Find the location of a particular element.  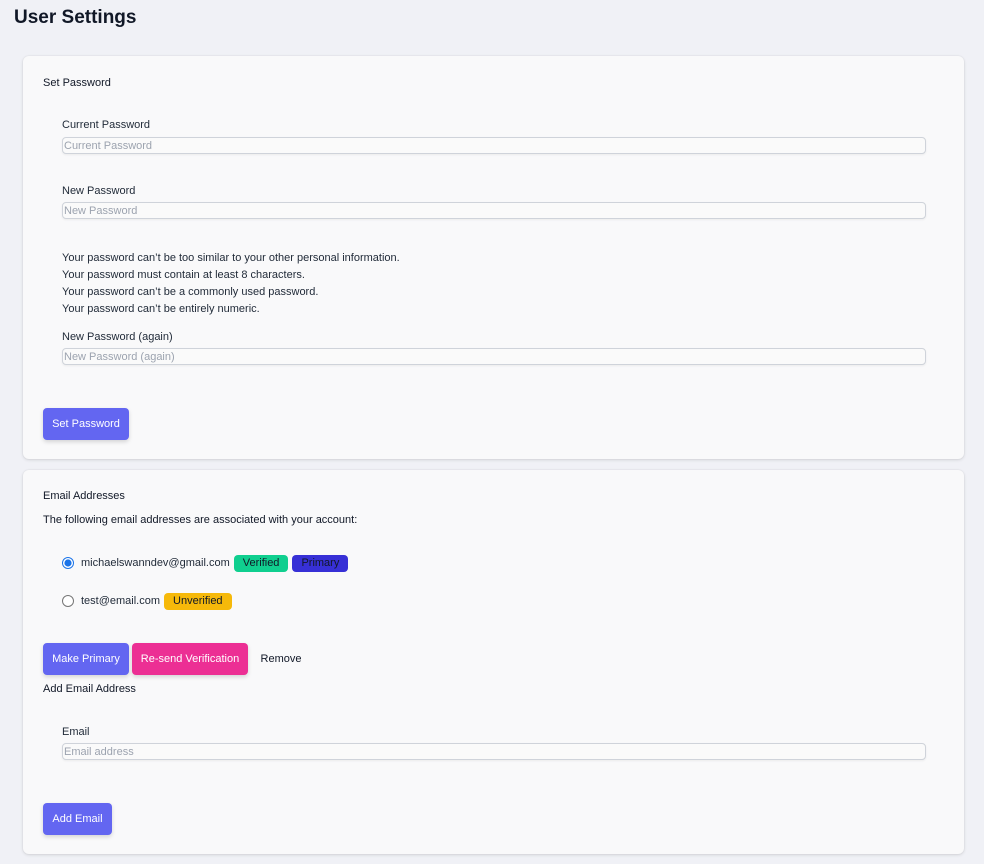

add-email-heading: Add Email Address is located at coordinates (89, 689).